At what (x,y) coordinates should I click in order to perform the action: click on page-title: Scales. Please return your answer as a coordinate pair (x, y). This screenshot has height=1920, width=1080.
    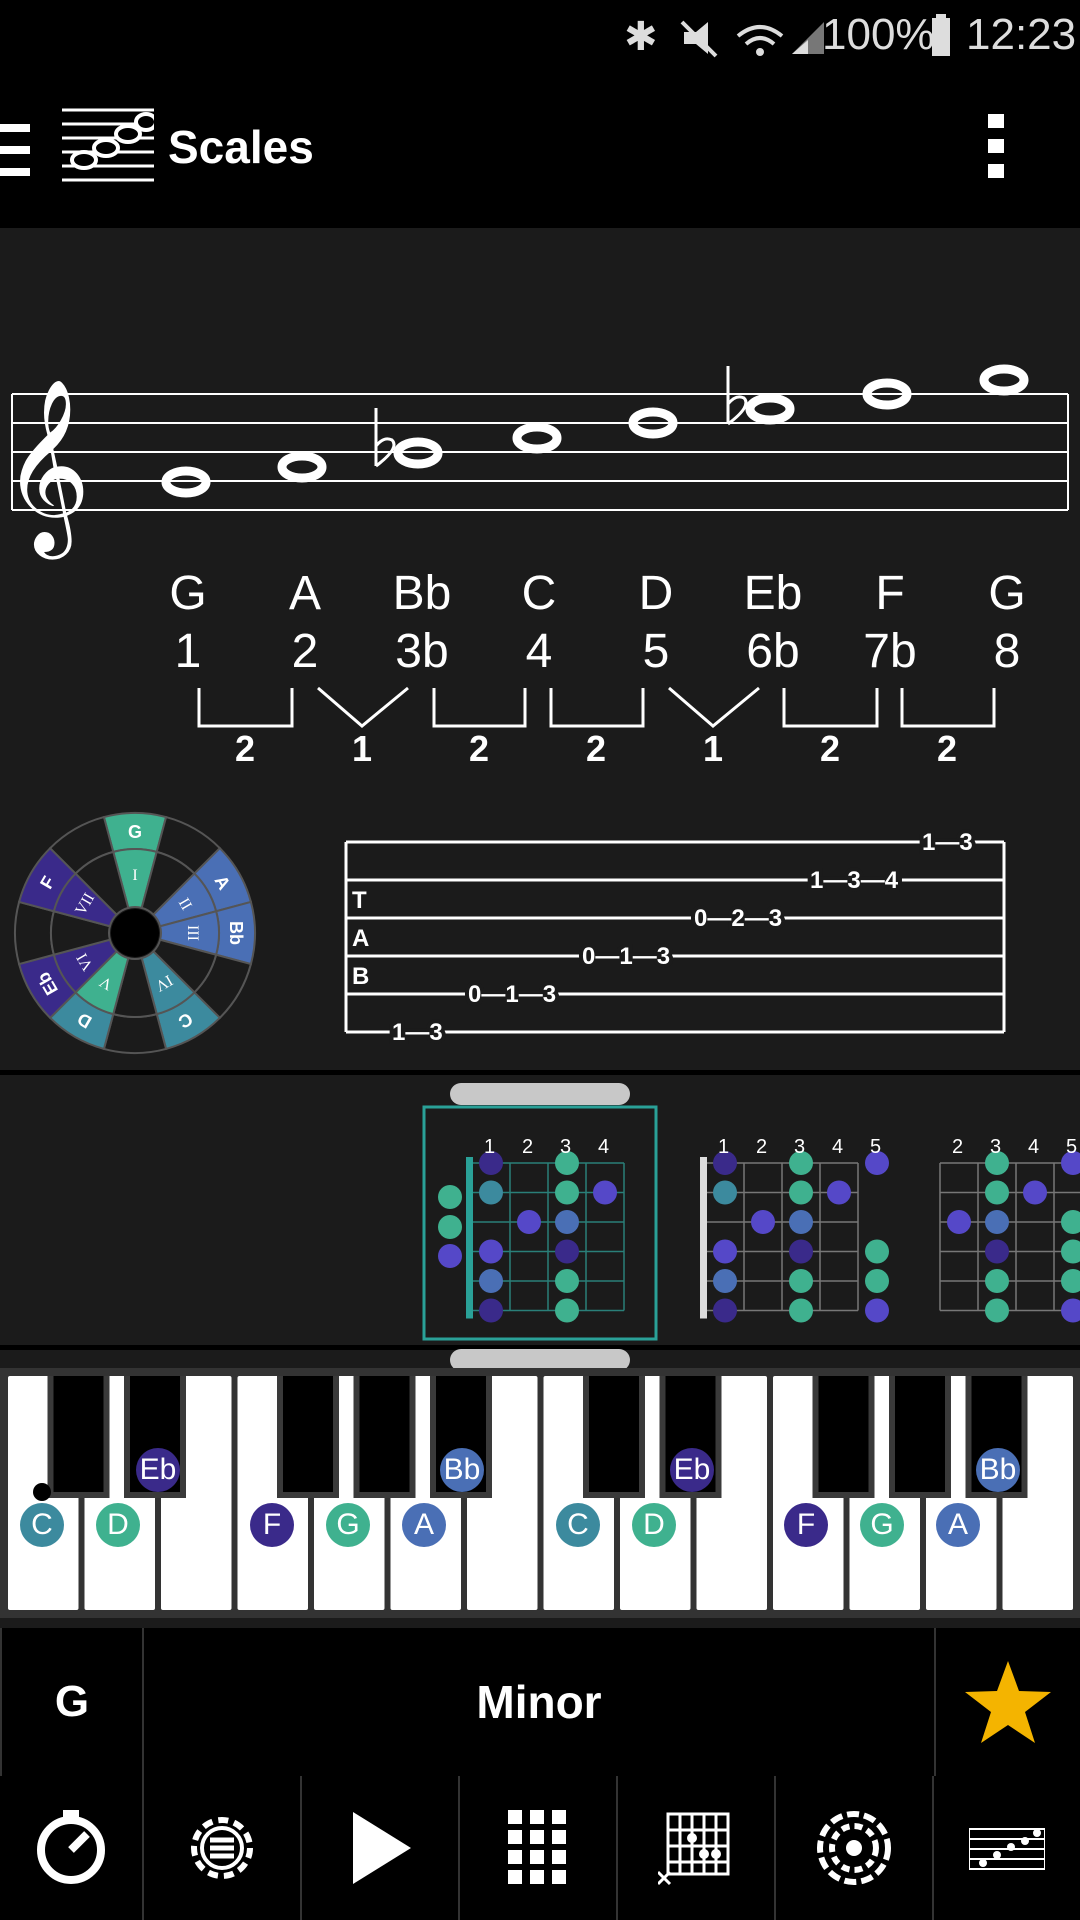
    Looking at the image, I should click on (241, 147).